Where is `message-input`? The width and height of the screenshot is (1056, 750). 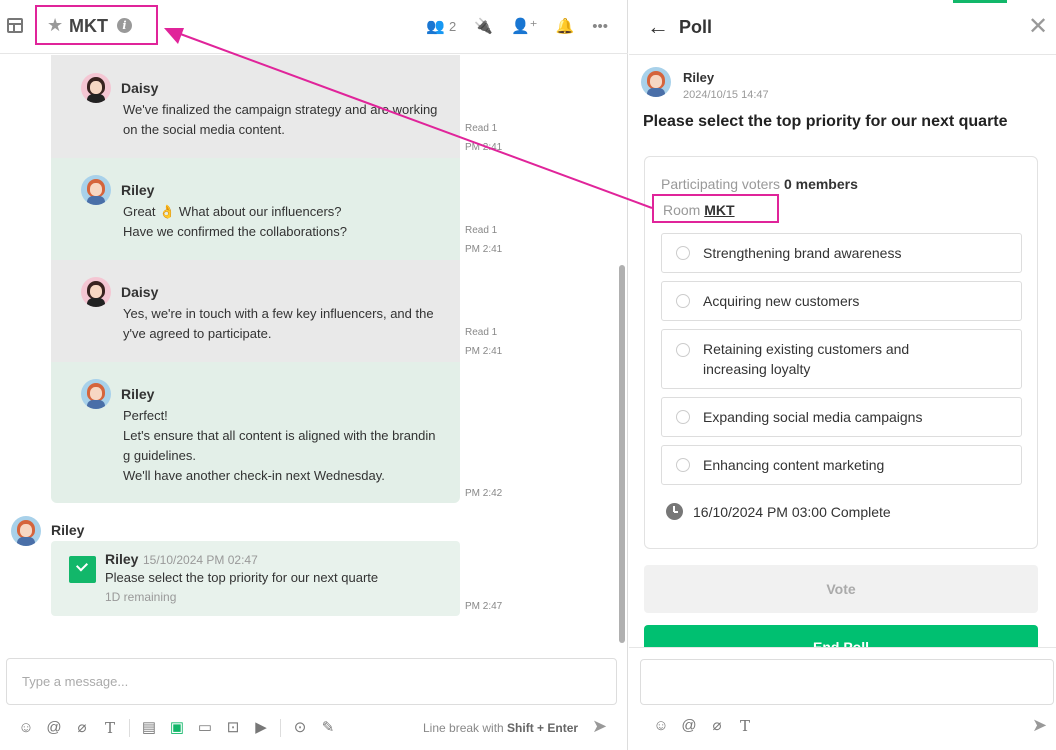
message-input is located at coordinates (847, 682).